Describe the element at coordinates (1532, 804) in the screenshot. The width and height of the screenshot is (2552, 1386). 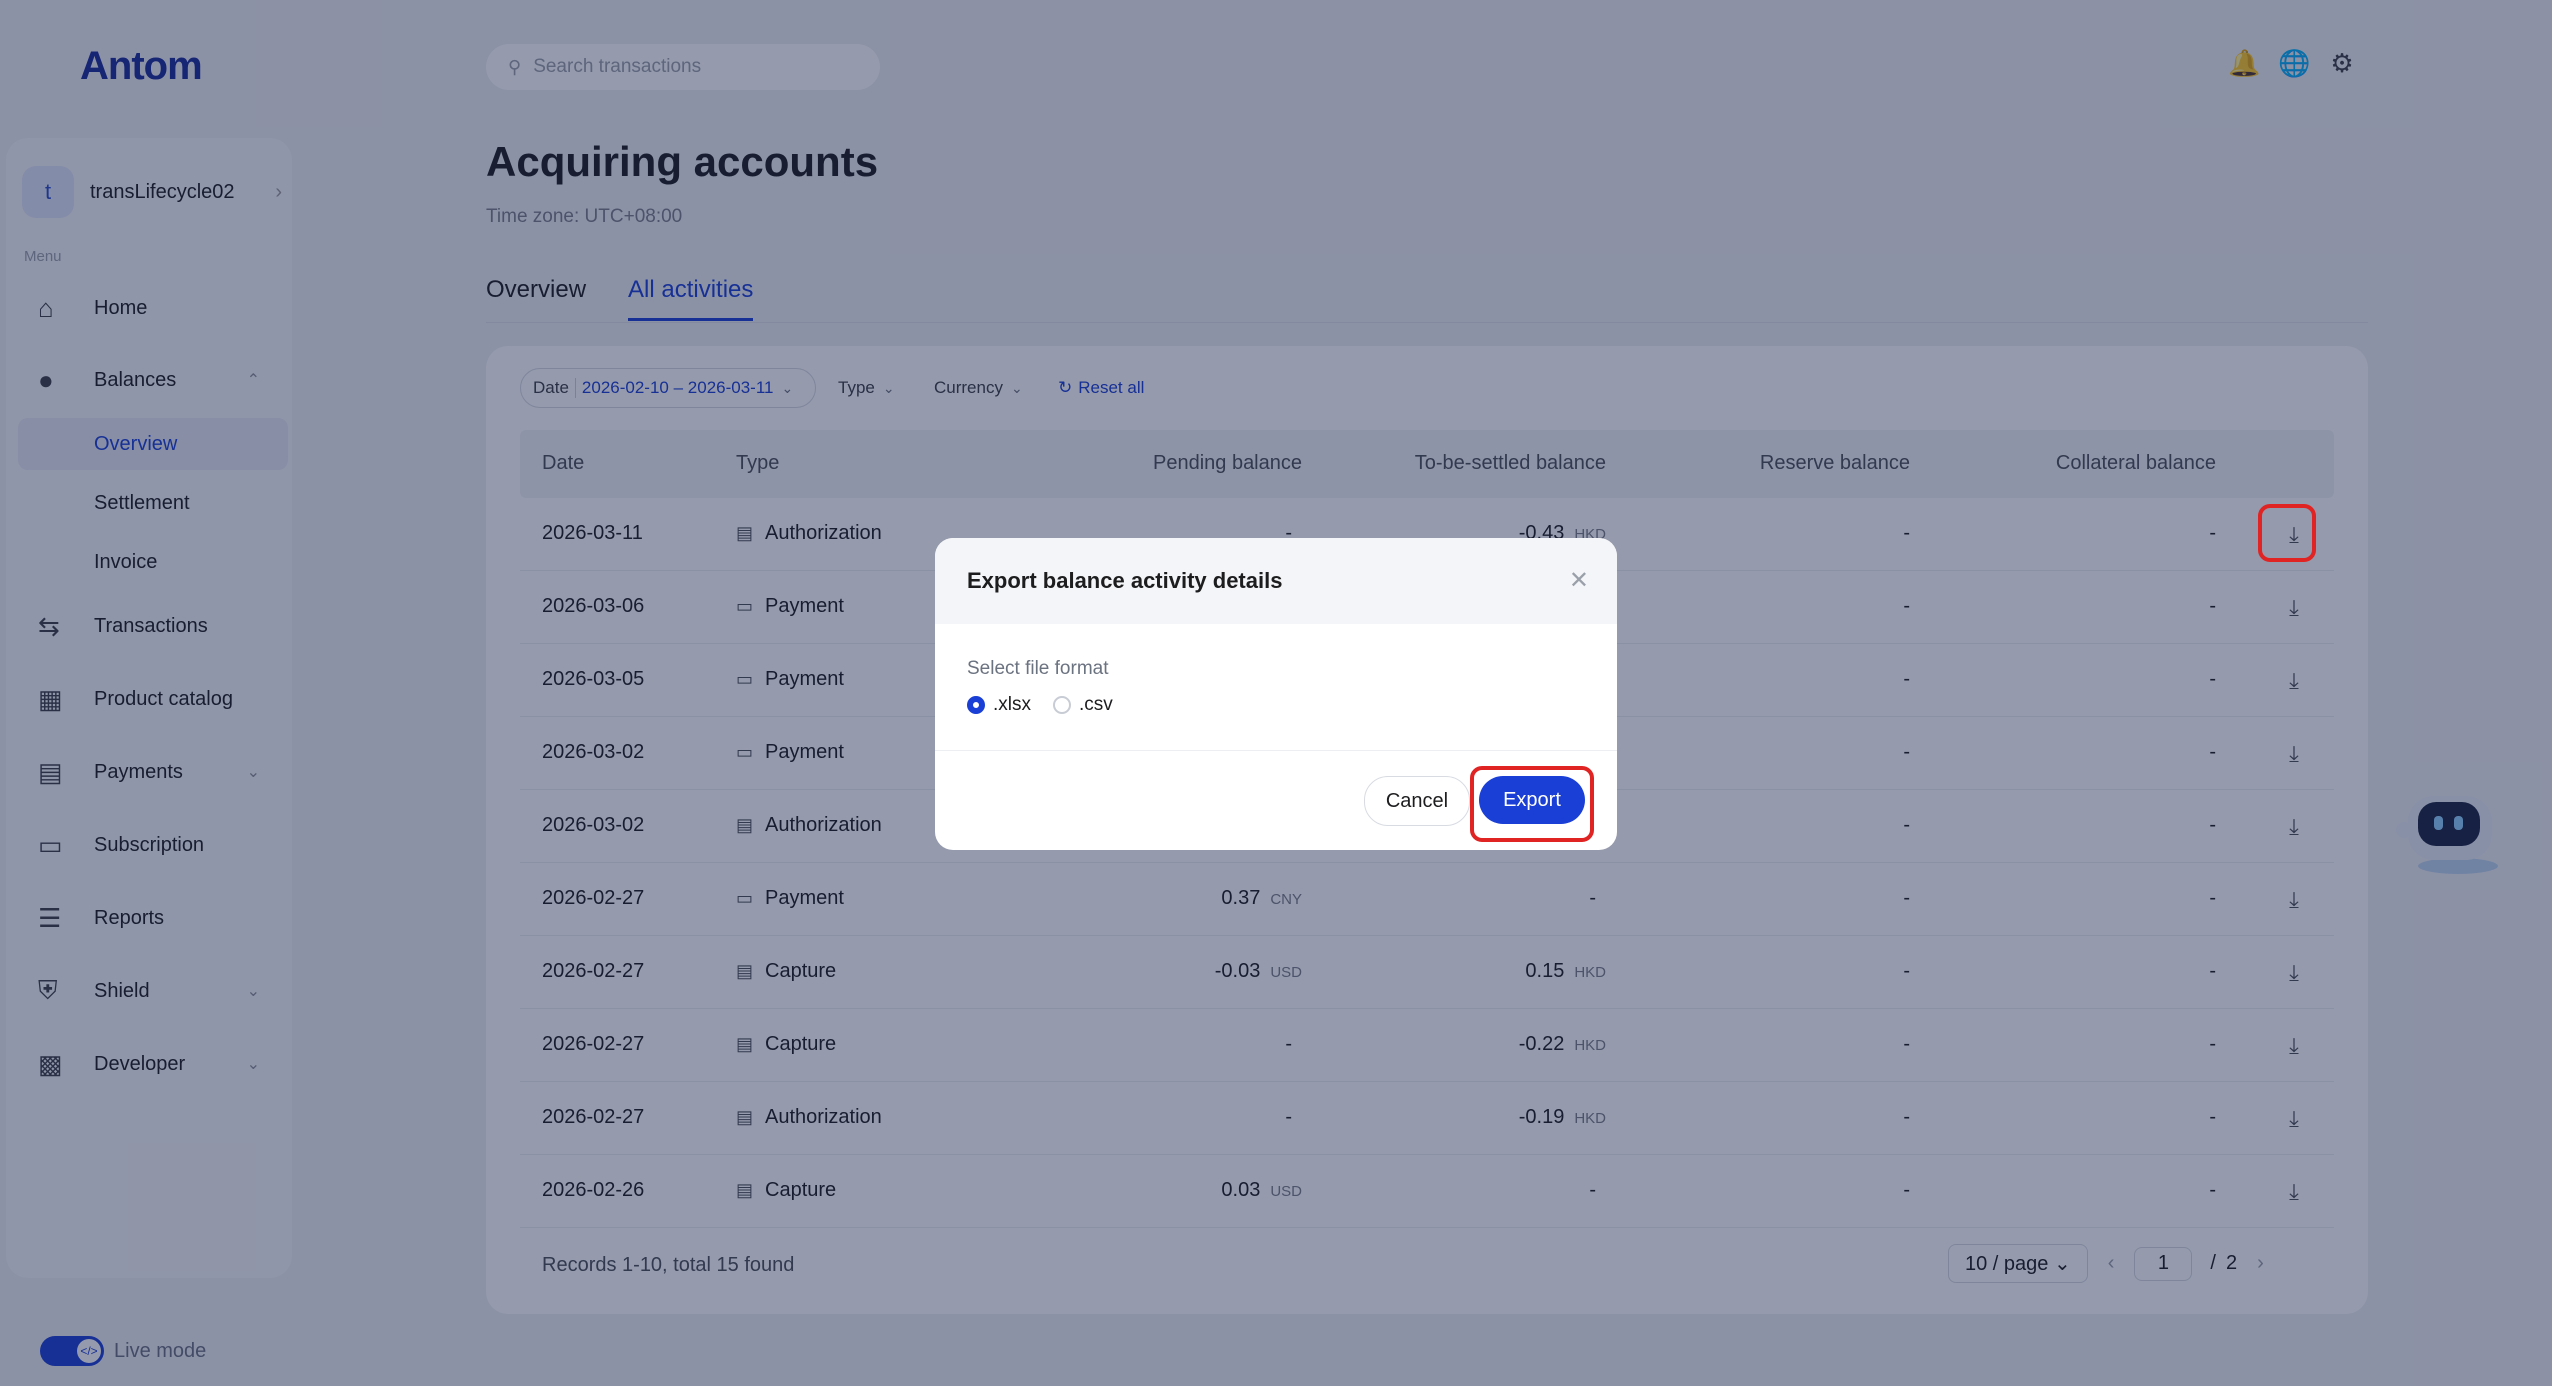
I see `export-button-highlight` at that location.